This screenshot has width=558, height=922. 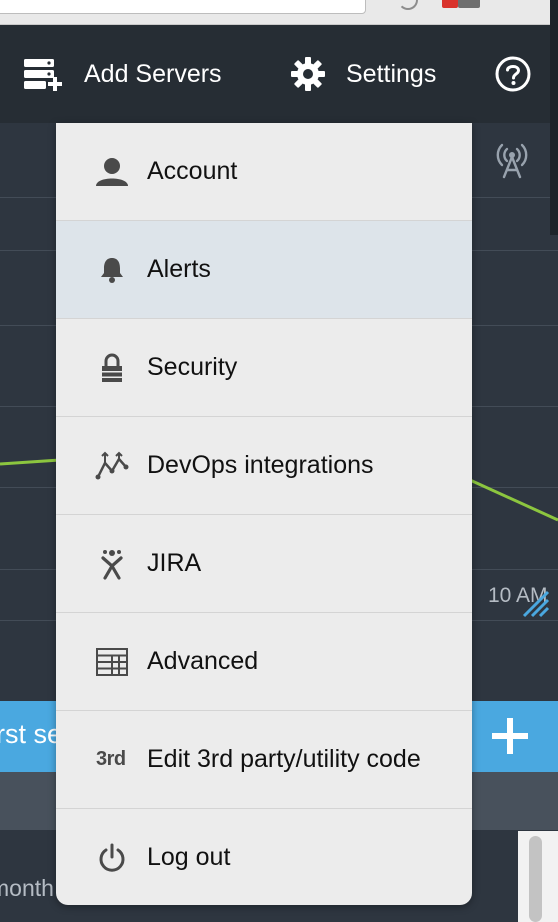 I want to click on scrollbar-thumb, so click(x=535, y=879).